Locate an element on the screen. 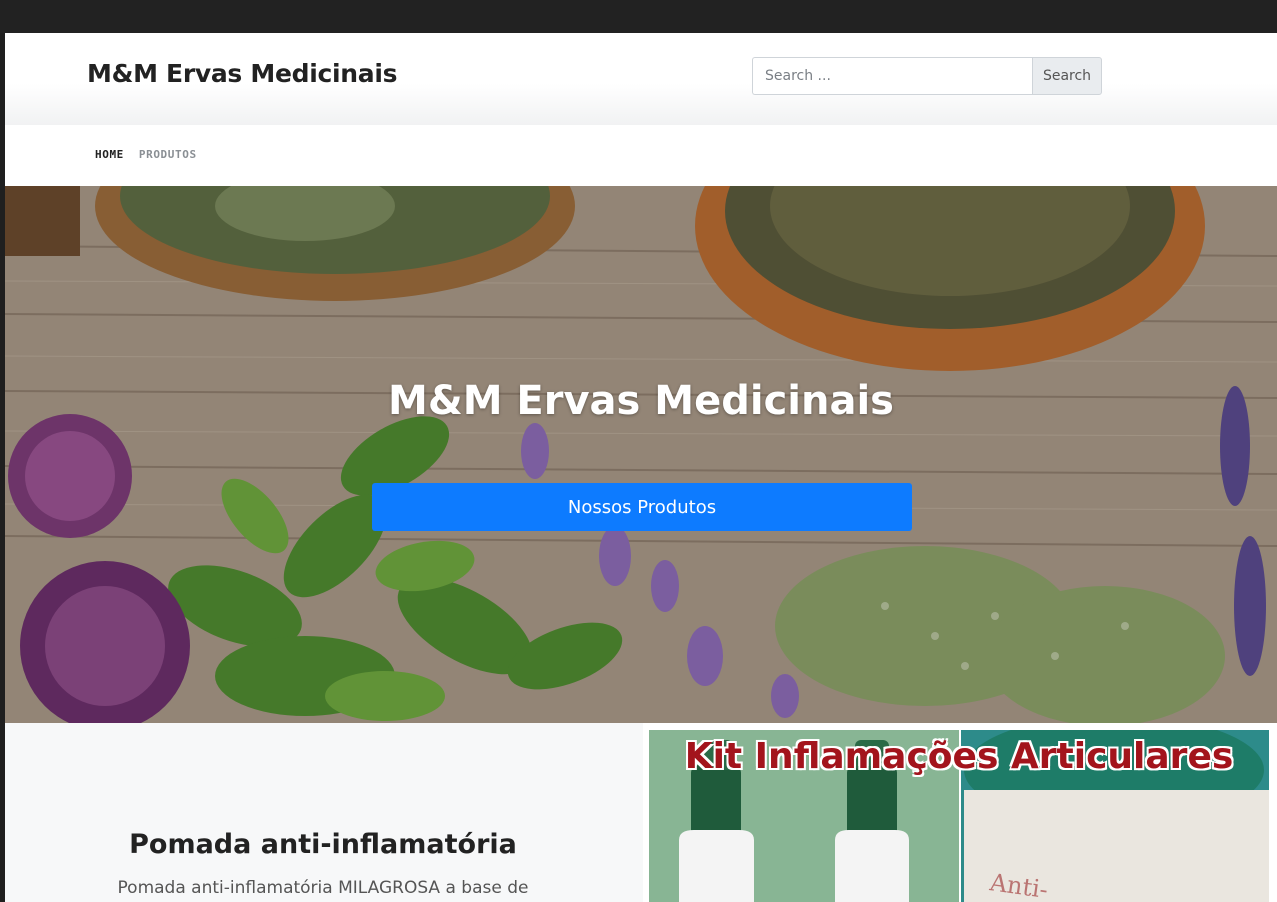  product-feature-image: Anti- Kit Inflamações Articulares is located at coordinates (960, 812).